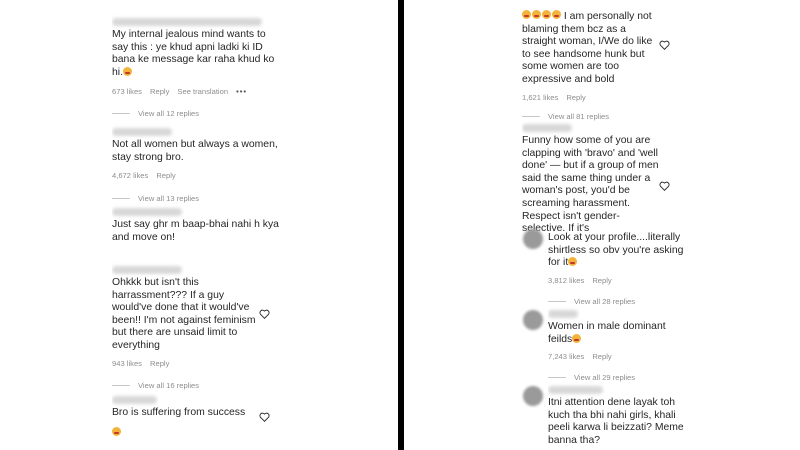 The image size is (800, 450). Describe the element at coordinates (241, 91) in the screenshot. I see `more-dots-icon: •••` at that location.